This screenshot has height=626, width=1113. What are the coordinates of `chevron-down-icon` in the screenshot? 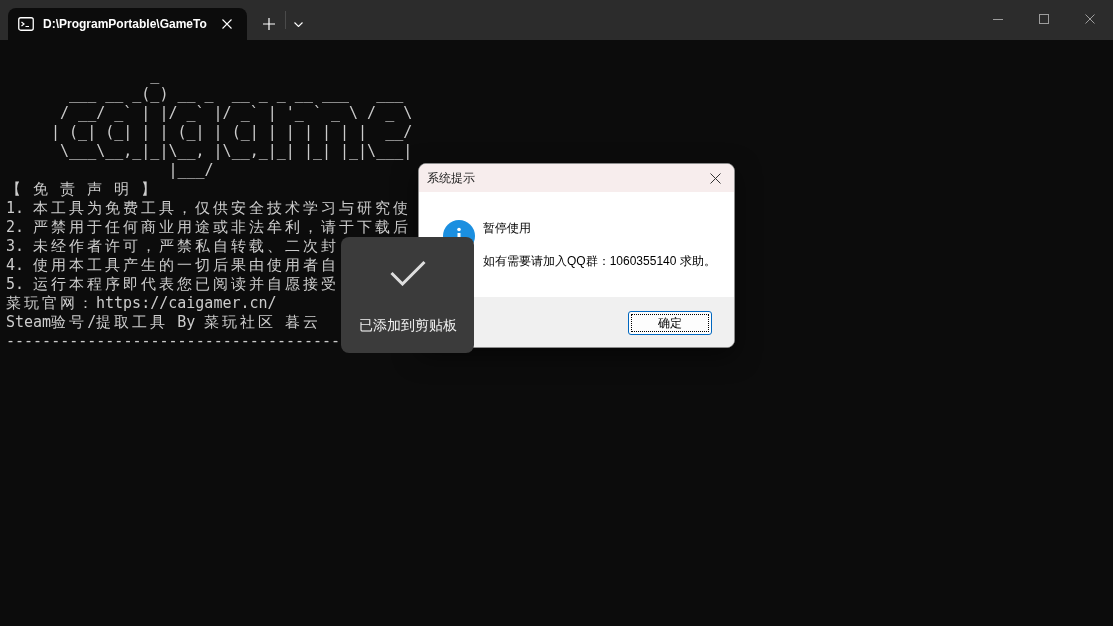 It's located at (298, 24).